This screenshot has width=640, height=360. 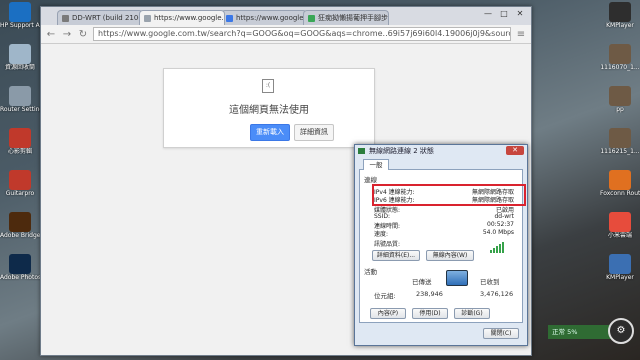 I want to click on right-desktop-icon-5: 小米雲端, so click(x=620, y=232).